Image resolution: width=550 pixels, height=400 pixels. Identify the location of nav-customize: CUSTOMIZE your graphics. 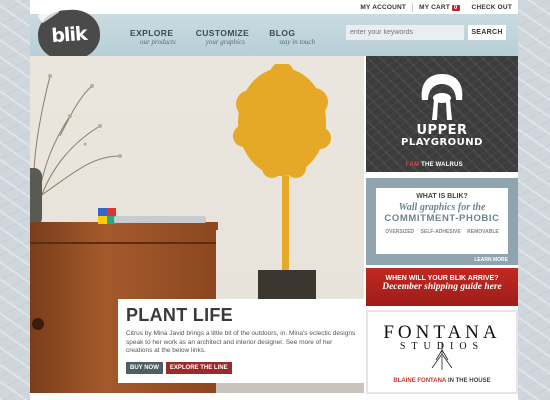
(223, 37).